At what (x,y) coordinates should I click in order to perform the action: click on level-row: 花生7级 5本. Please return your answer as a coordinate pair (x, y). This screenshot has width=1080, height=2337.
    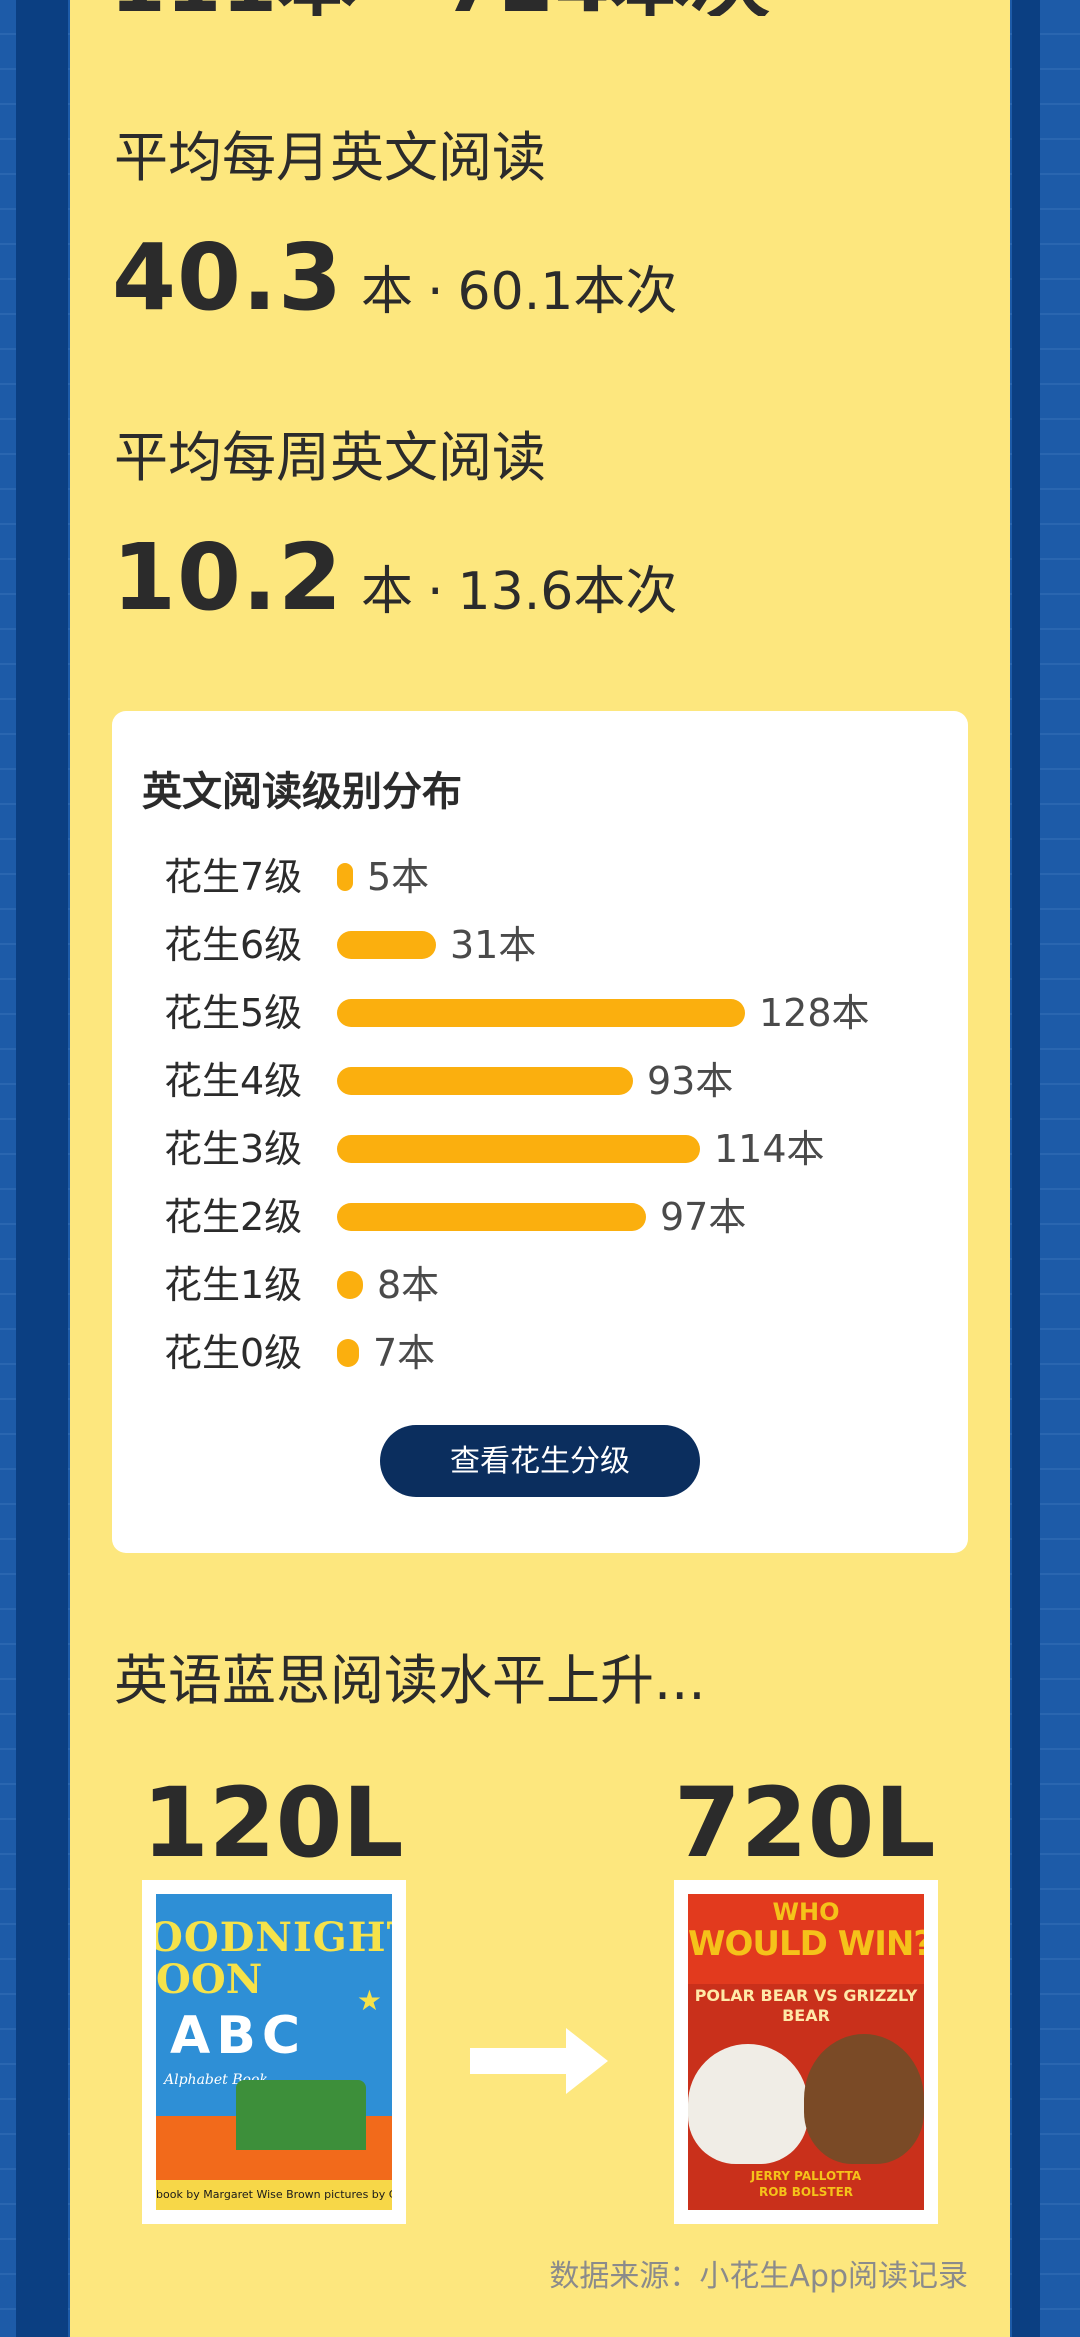
    Looking at the image, I should click on (554, 877).